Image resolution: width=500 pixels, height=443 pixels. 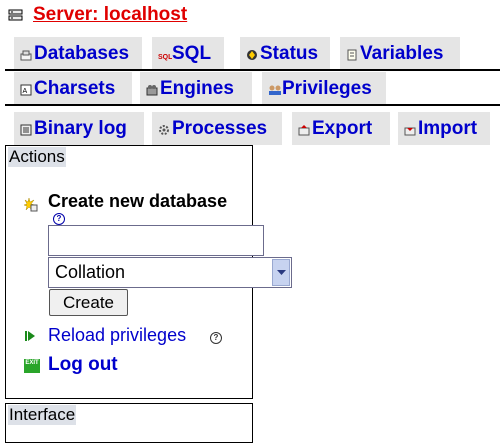 What do you see at coordinates (129, 423) in the screenshot?
I see `interface-panel: Interface` at bounding box center [129, 423].